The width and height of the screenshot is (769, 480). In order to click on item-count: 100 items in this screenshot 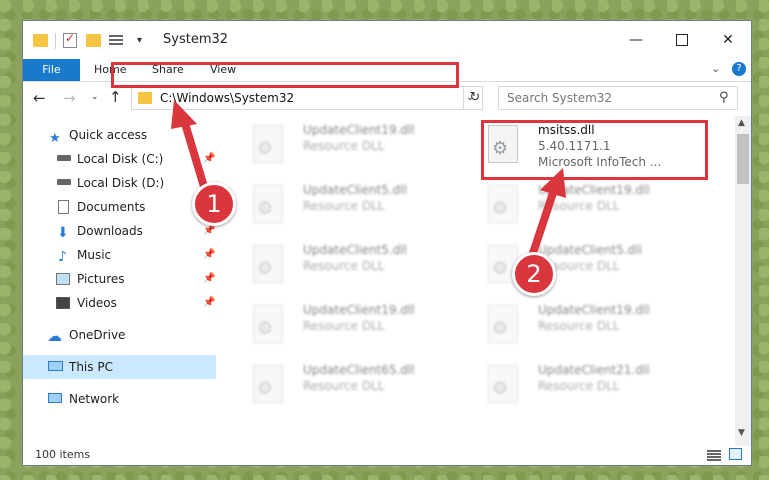, I will do `click(63, 454)`.